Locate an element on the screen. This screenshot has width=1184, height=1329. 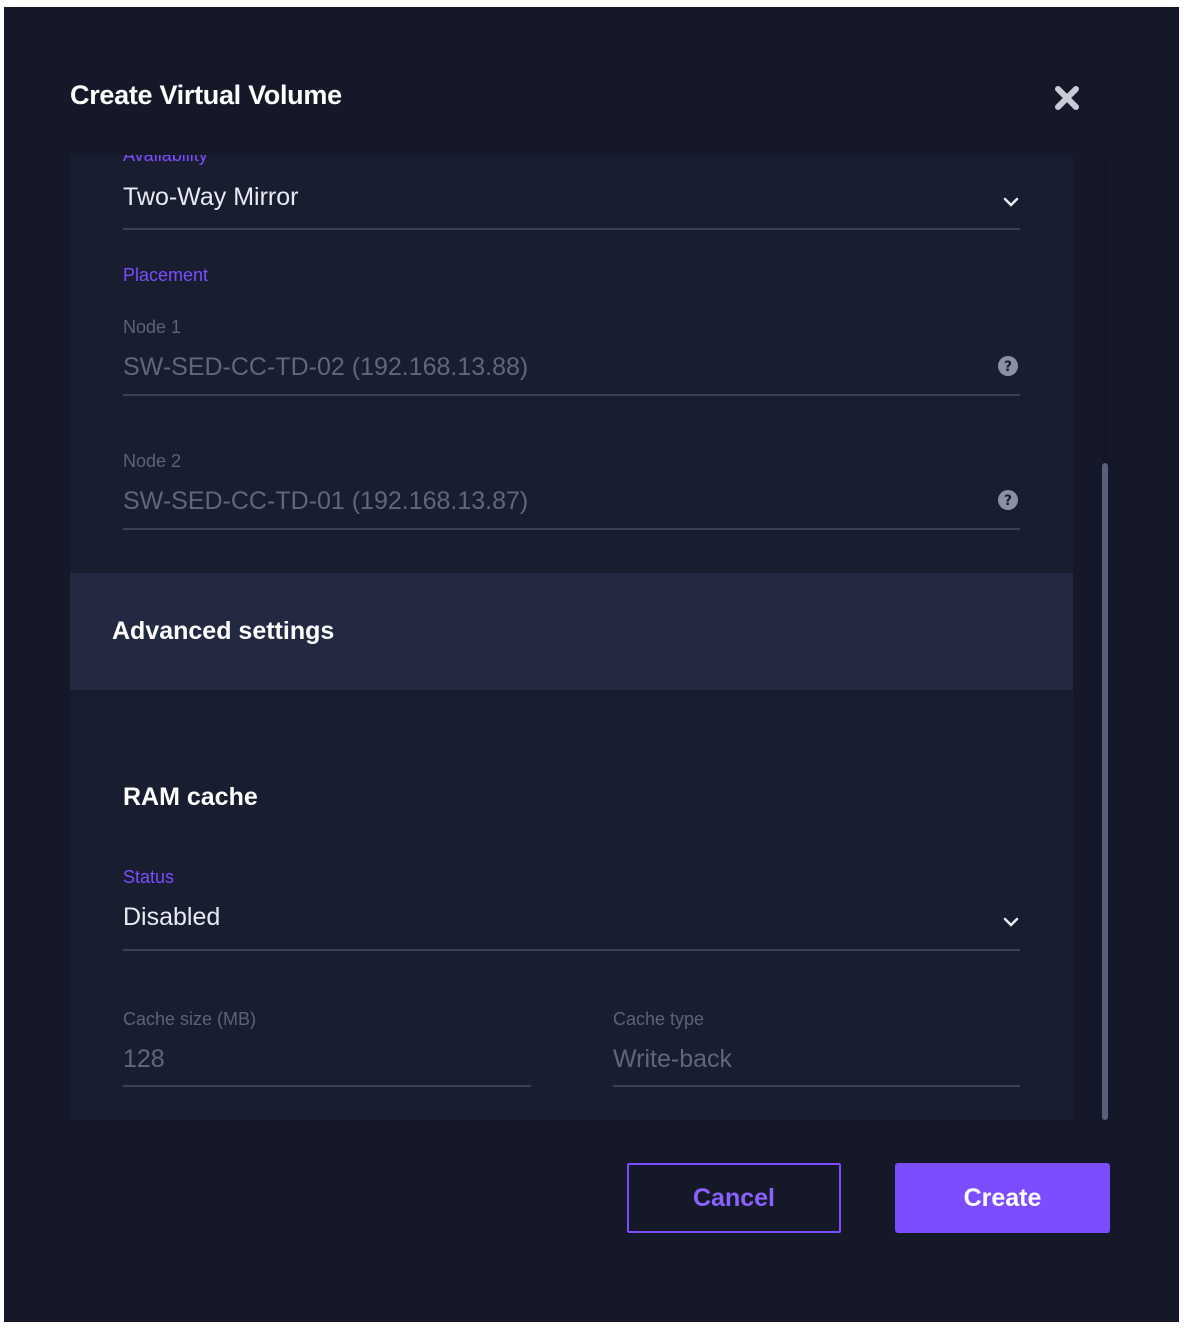
cache-type-value: Write-back is located at coordinates (673, 1059).